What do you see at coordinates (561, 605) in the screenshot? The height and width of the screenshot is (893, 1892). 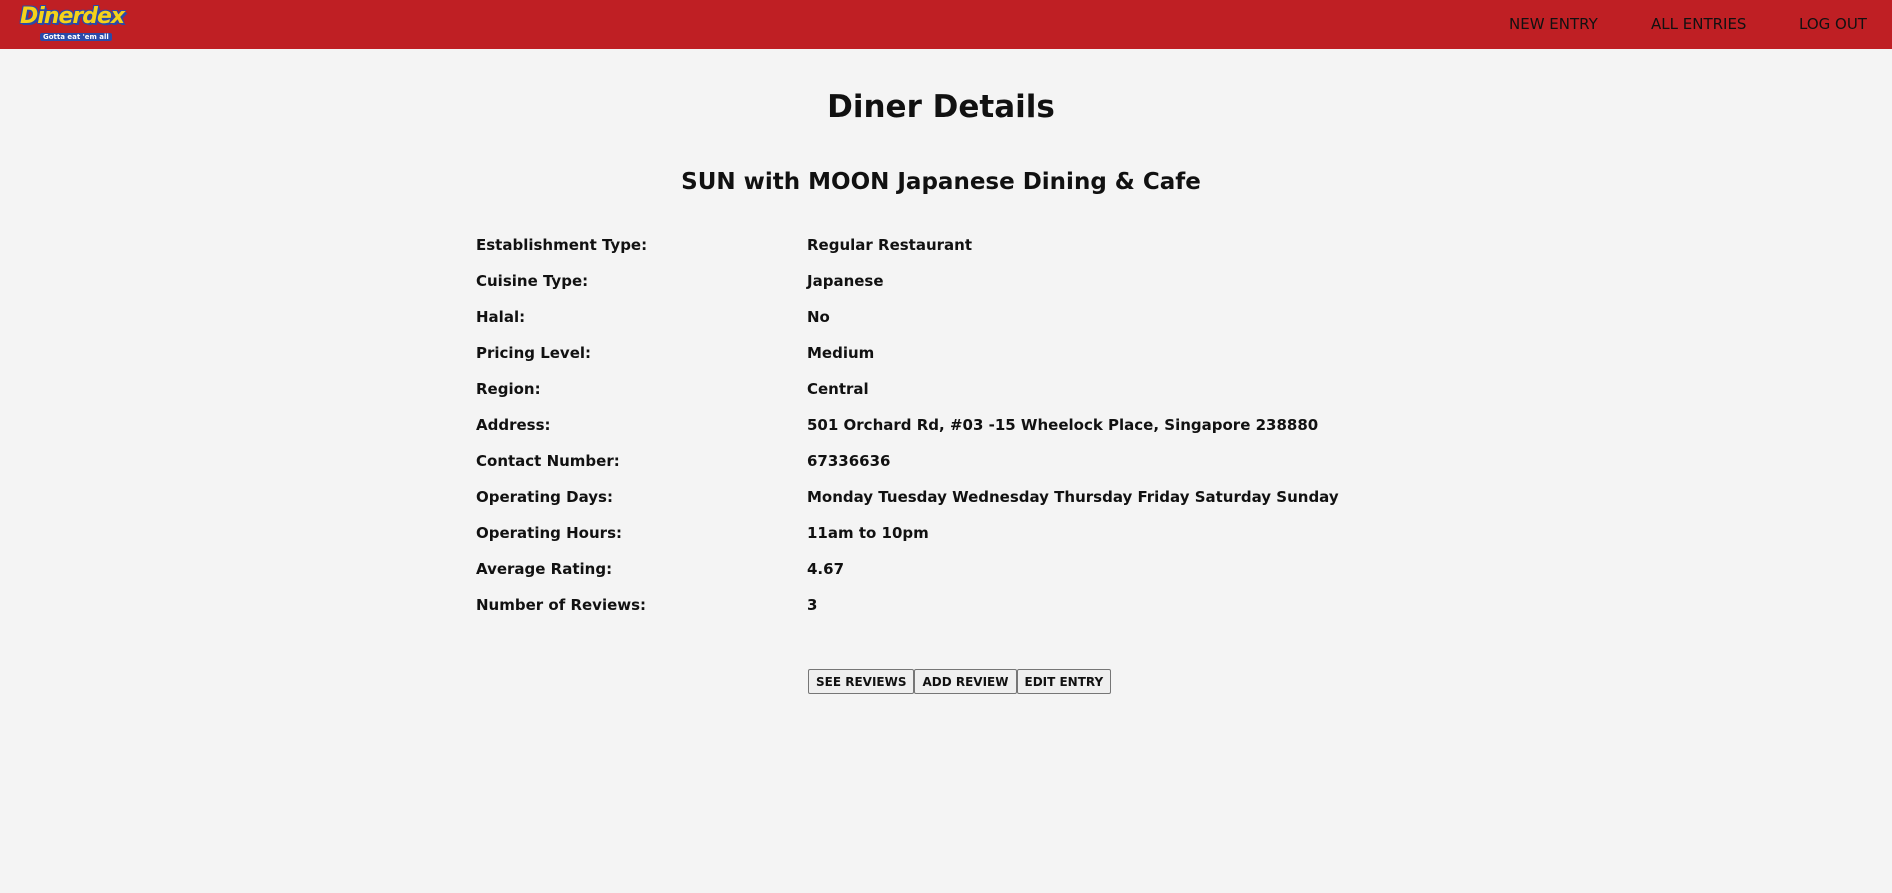 I see `detail-label: Number of Reviews:` at bounding box center [561, 605].